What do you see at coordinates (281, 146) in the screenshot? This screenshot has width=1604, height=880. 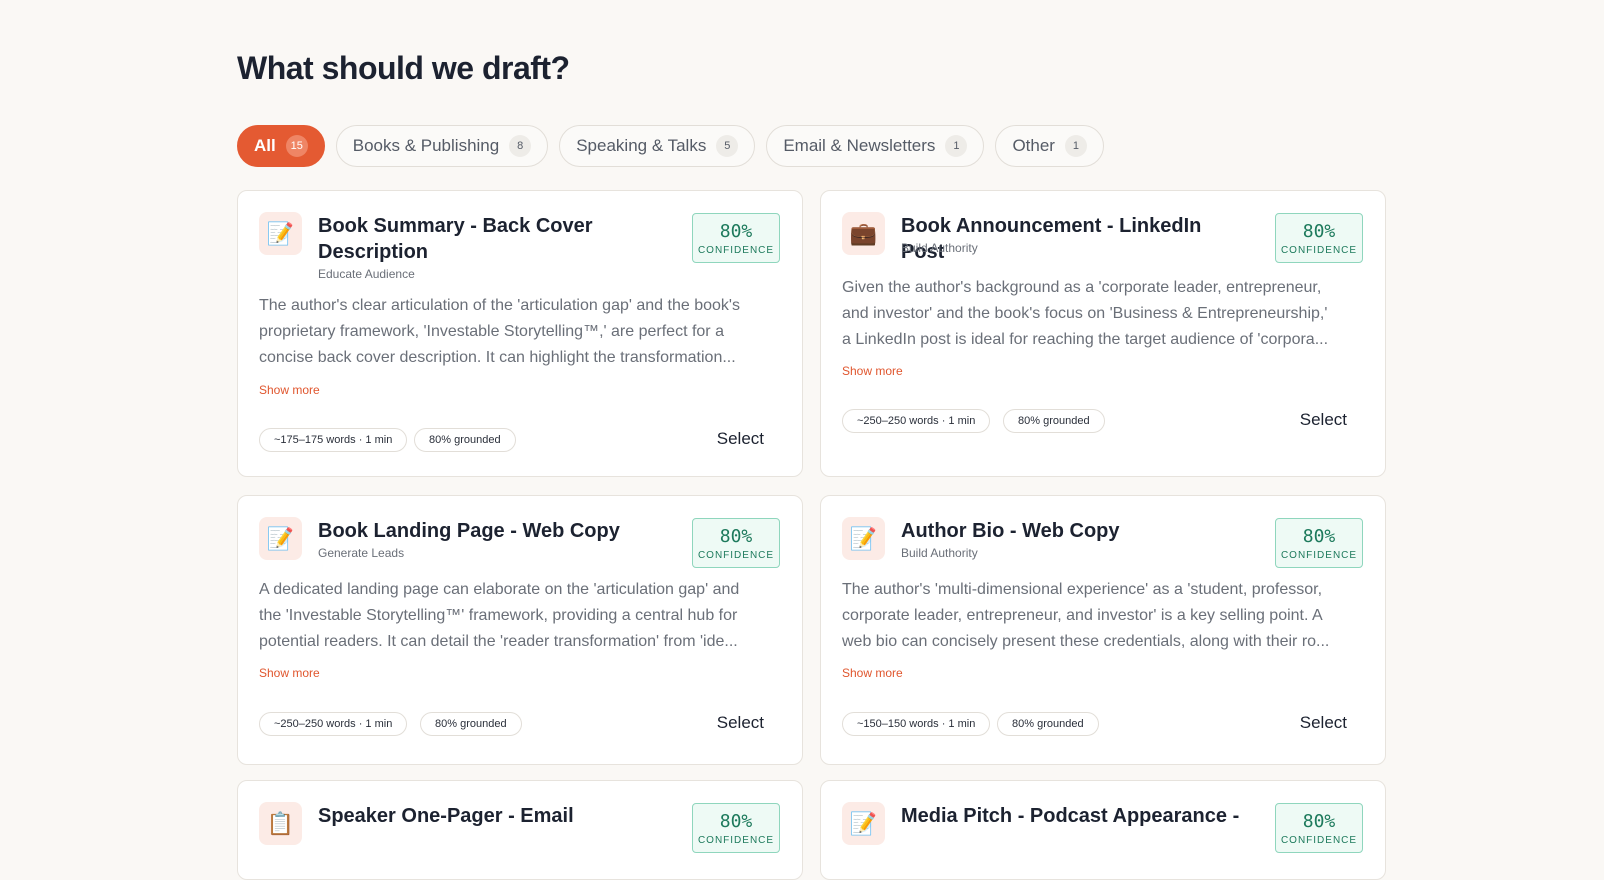 I see `tab-all: All 15` at bounding box center [281, 146].